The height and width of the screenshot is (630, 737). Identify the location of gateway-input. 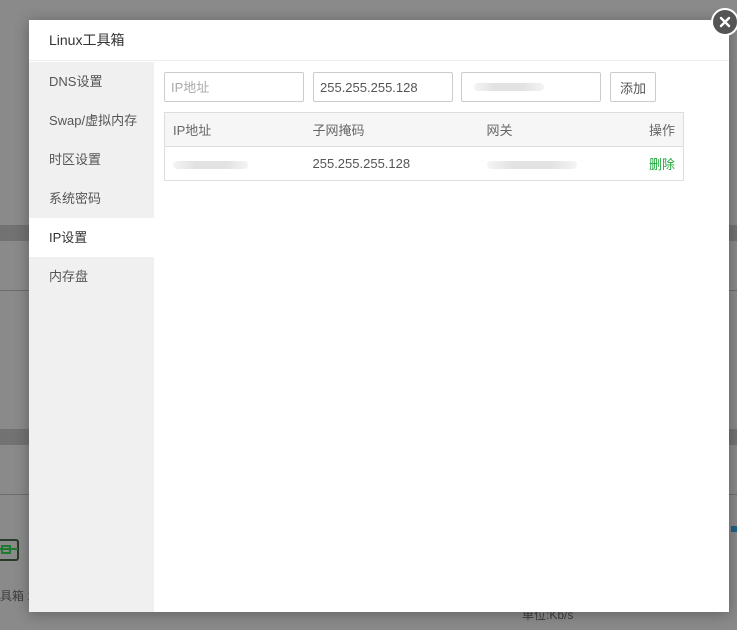
(531, 87).